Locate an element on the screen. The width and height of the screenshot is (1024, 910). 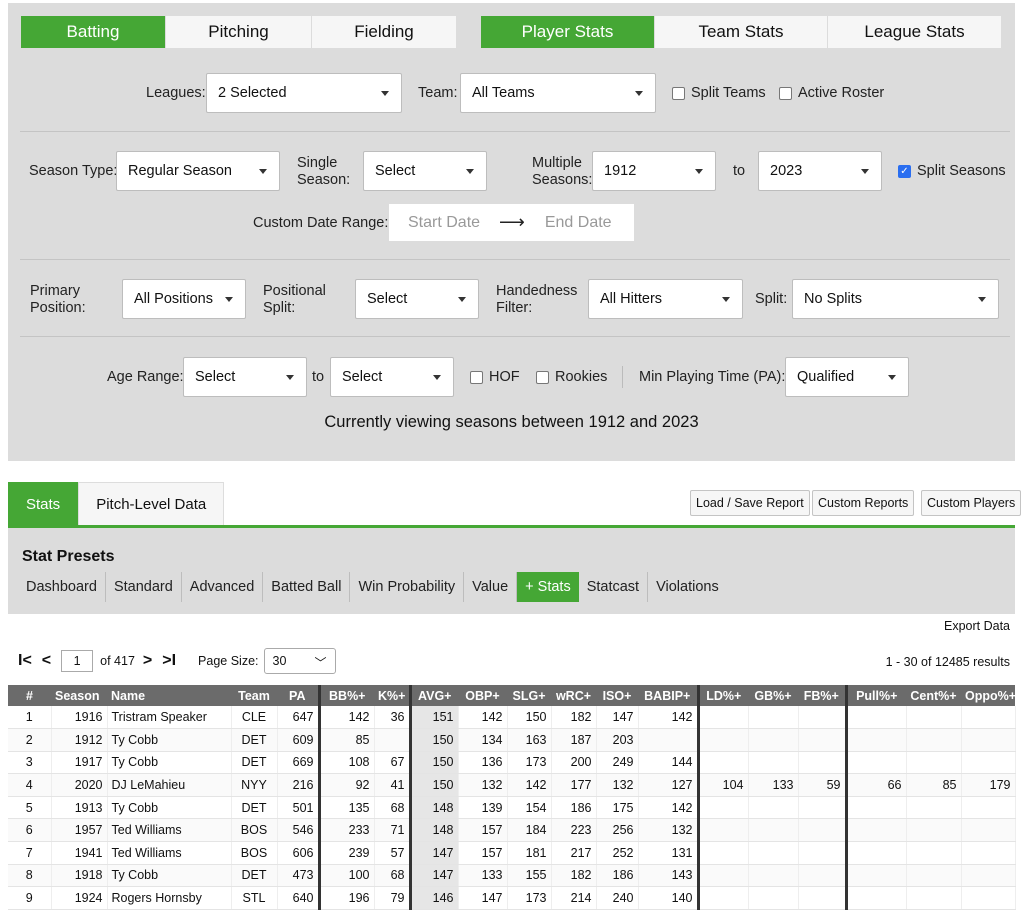
table-row: 2 1912 Ty Cobb DET 609 85 150 134 163 187 203 is located at coordinates (512, 740).